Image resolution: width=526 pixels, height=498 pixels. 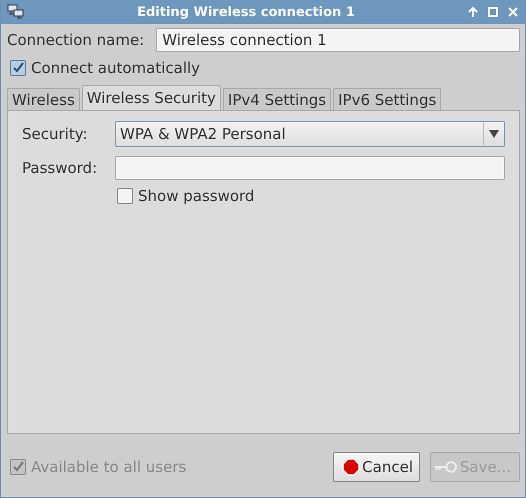 What do you see at coordinates (493, 12) in the screenshot?
I see `maximize-icon` at bounding box center [493, 12].